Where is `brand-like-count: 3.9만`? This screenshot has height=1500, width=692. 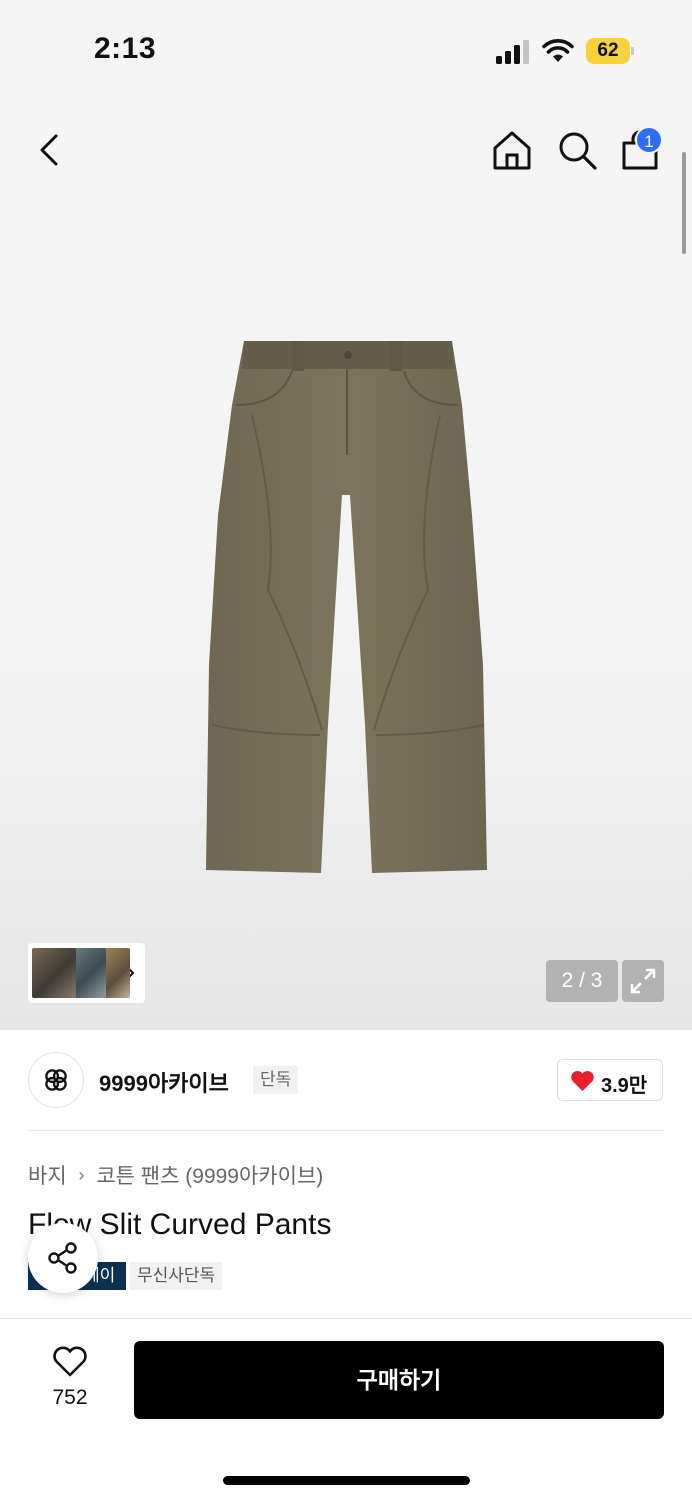
brand-like-count: 3.9만 is located at coordinates (624, 1086).